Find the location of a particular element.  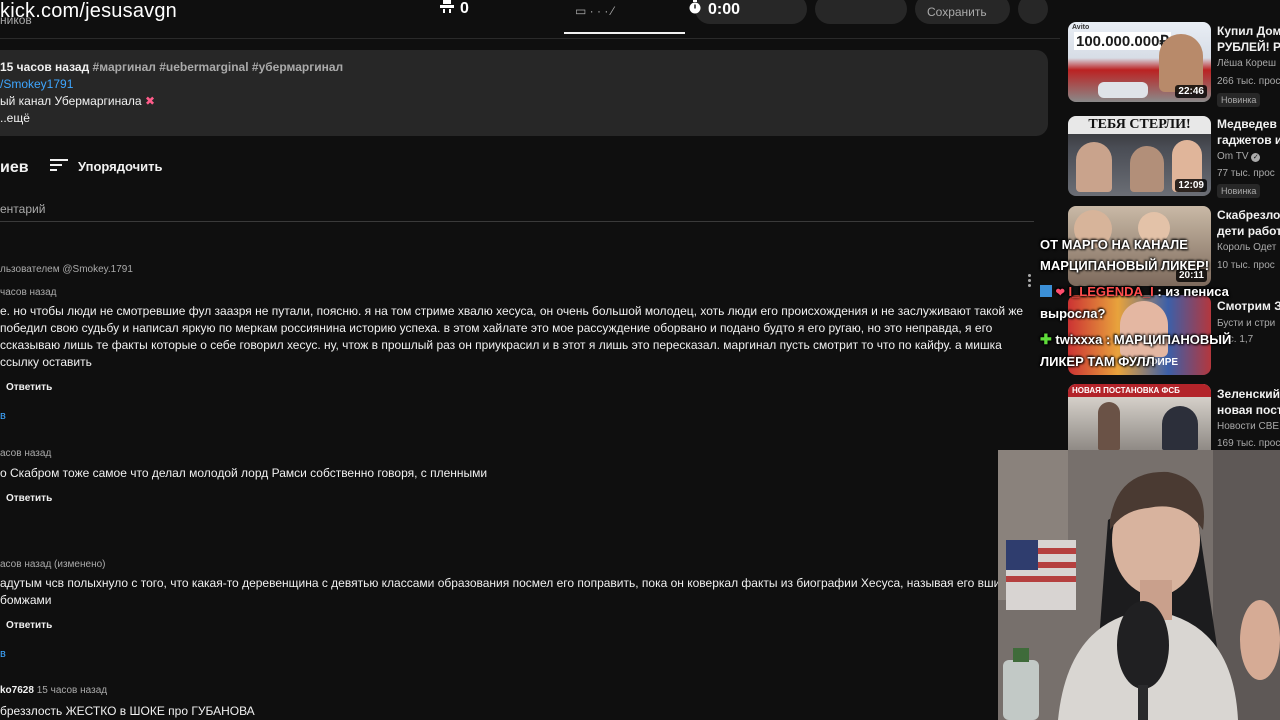

thumb-caption: НОВАЯ ПОСТАНОВКА ФСБ is located at coordinates (1139, 390).